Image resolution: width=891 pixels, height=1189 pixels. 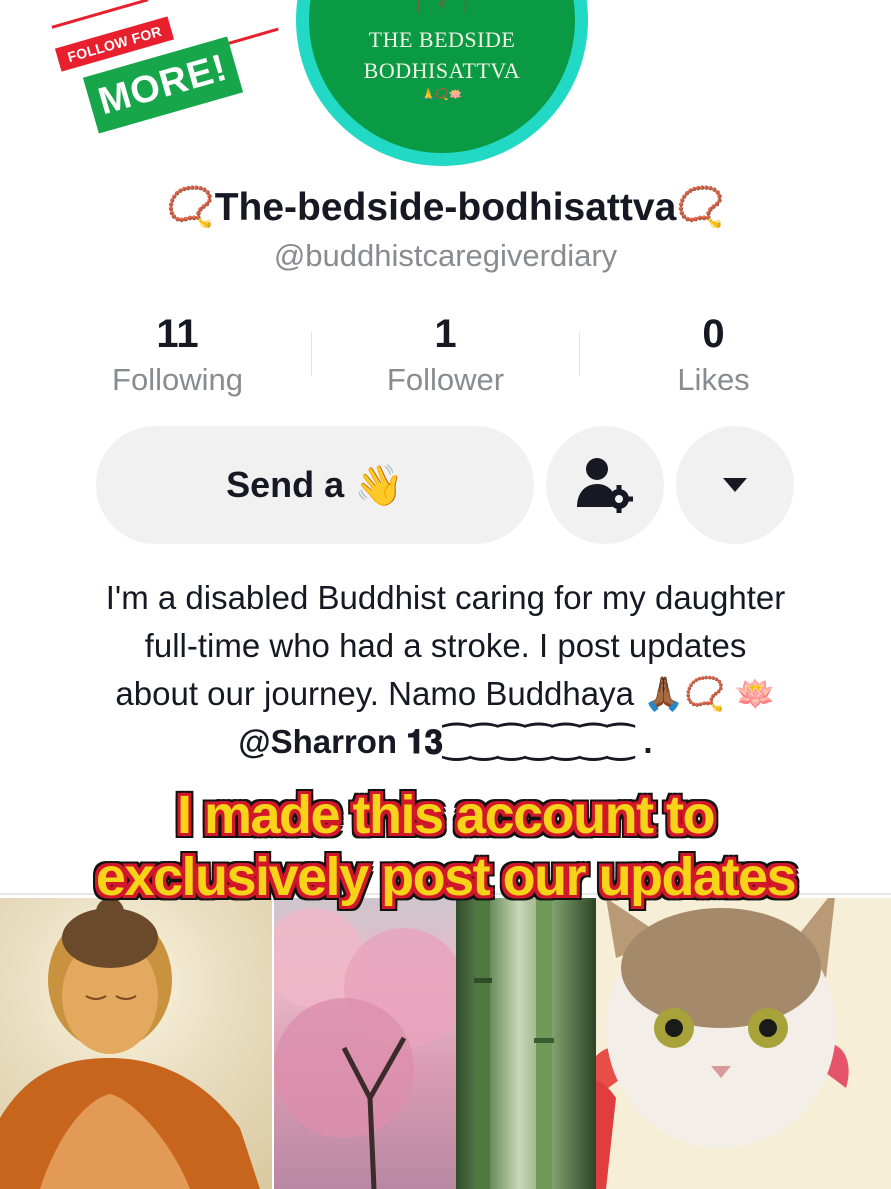 What do you see at coordinates (285, 484) in the screenshot?
I see `send-wave-label: Send a` at bounding box center [285, 484].